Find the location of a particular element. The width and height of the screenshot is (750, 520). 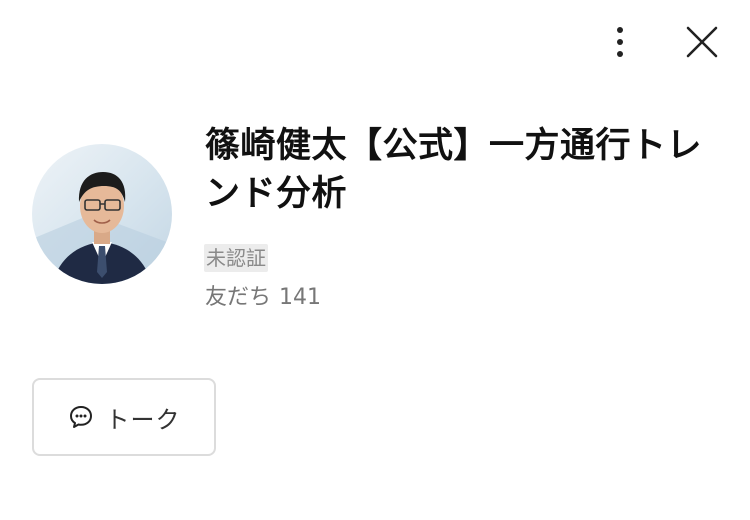

close-icon is located at coordinates (702, 44).